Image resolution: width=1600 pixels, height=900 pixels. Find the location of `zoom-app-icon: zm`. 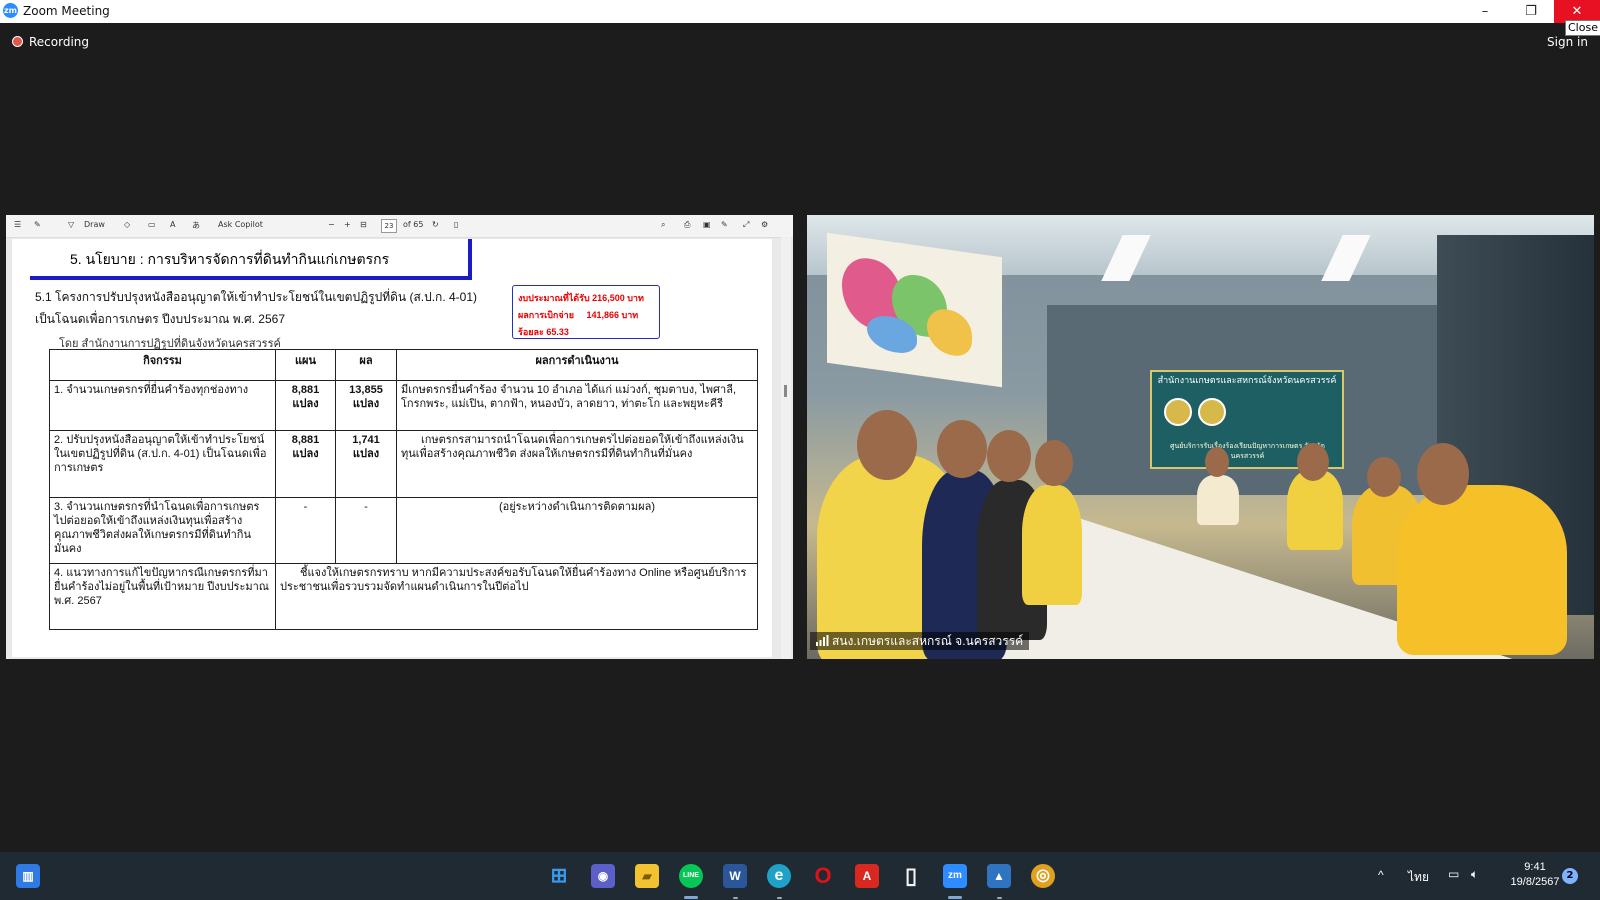

zoom-app-icon: zm is located at coordinates (955, 876).